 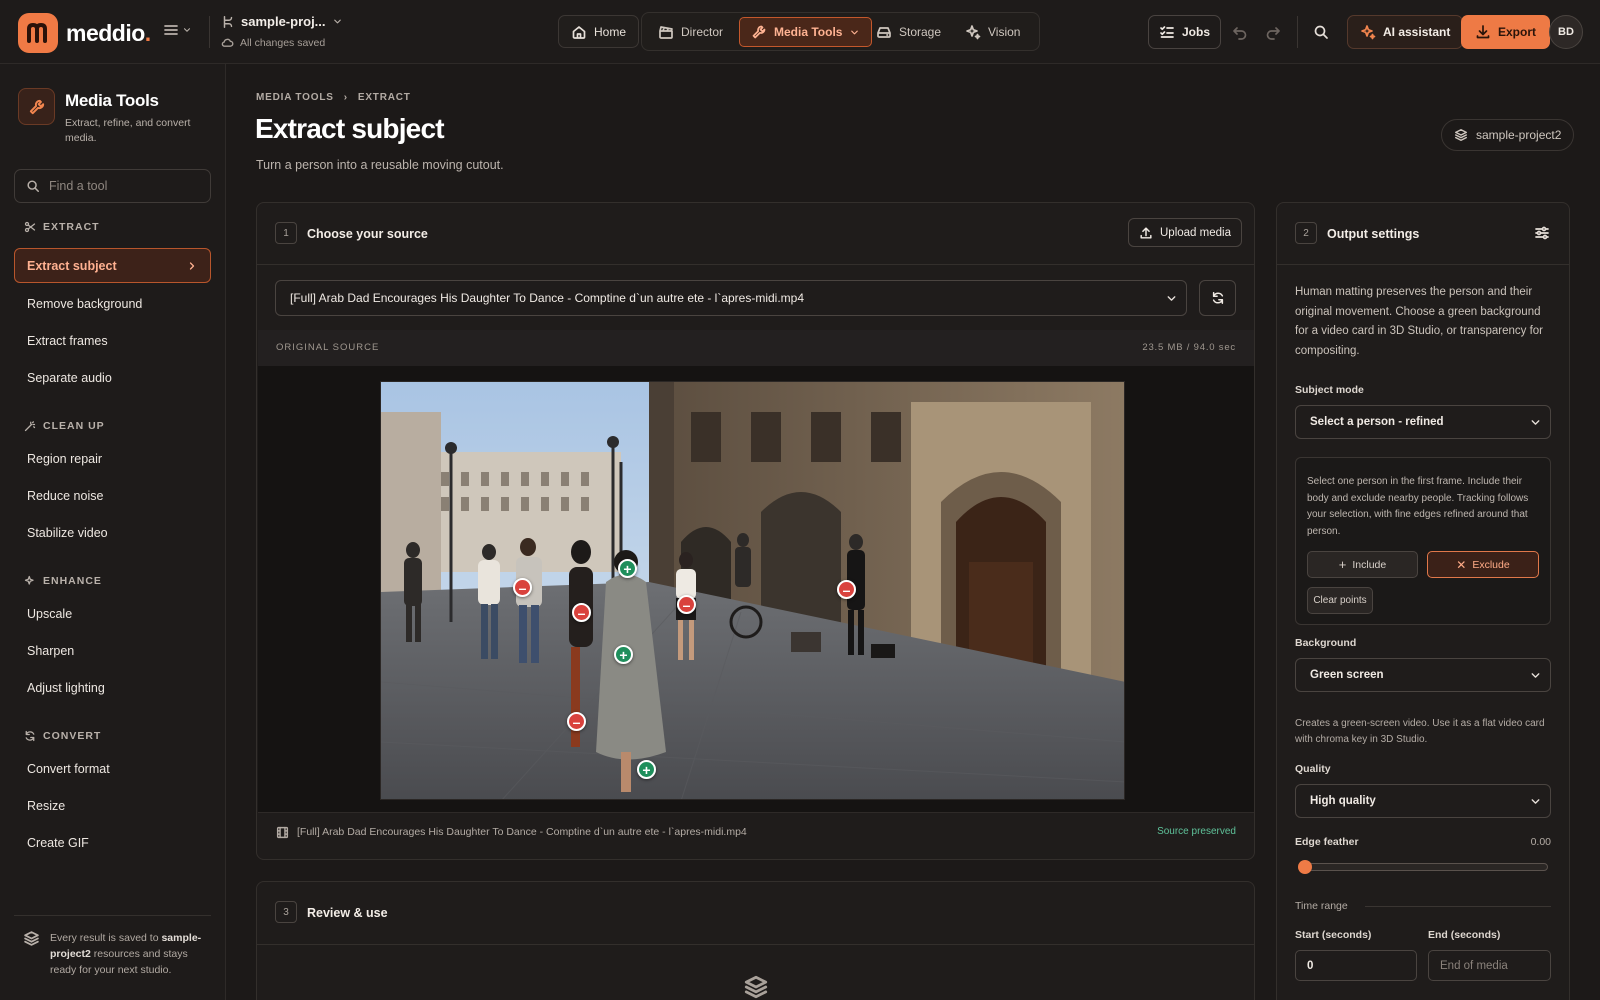 I want to click on main-nav: Director Media Tools Storage Vision, so click(x=840, y=31).